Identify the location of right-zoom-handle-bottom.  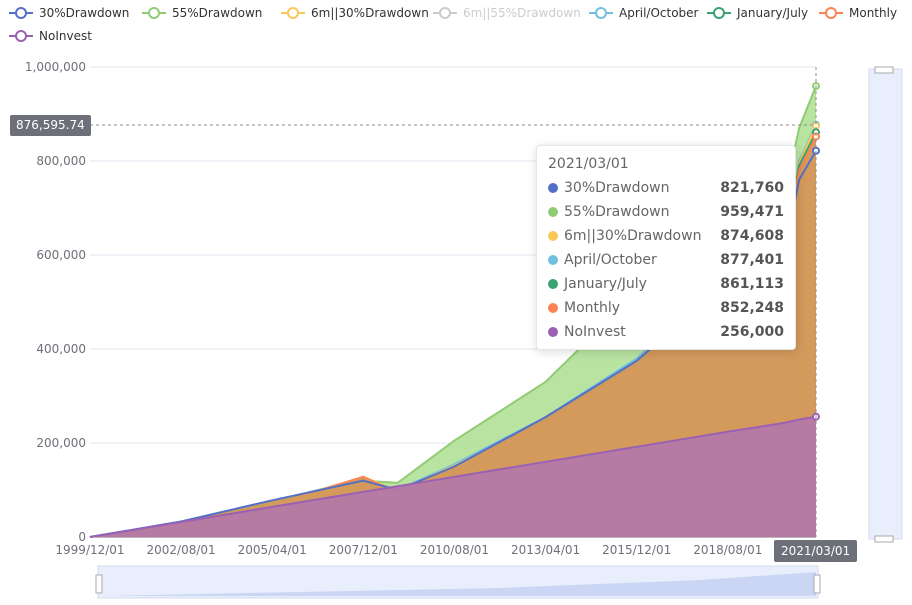
(884, 539).